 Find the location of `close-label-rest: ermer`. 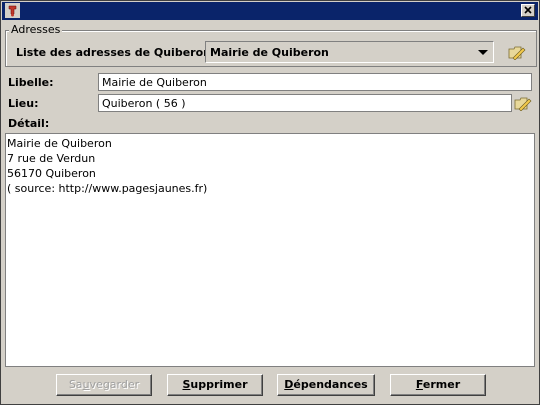

close-label-rest: ermer is located at coordinates (441, 384).